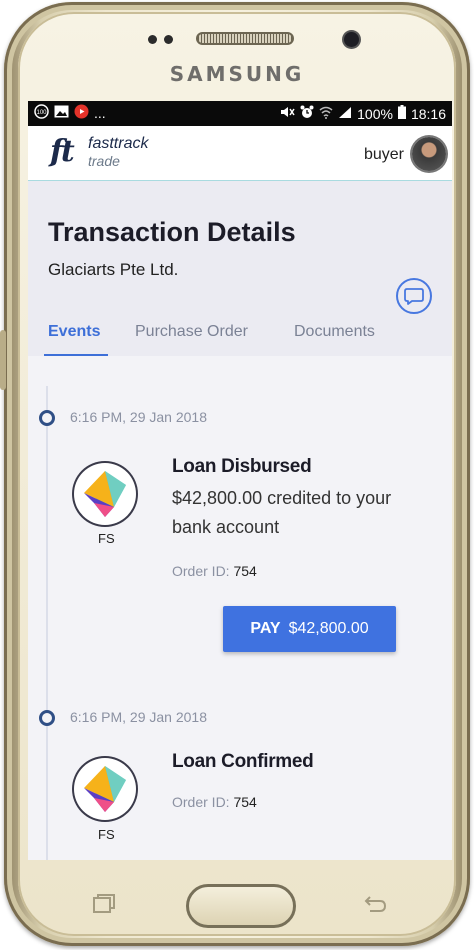  What do you see at coordinates (241, 906) in the screenshot?
I see `home-button` at bounding box center [241, 906].